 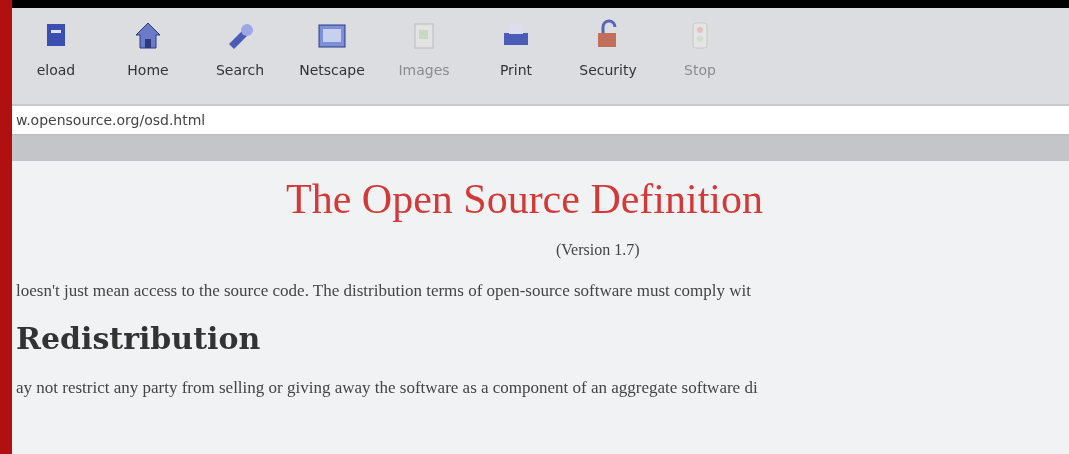 What do you see at coordinates (540, 119) in the screenshot?
I see `address-field: w.opensource.org/osd.html` at bounding box center [540, 119].